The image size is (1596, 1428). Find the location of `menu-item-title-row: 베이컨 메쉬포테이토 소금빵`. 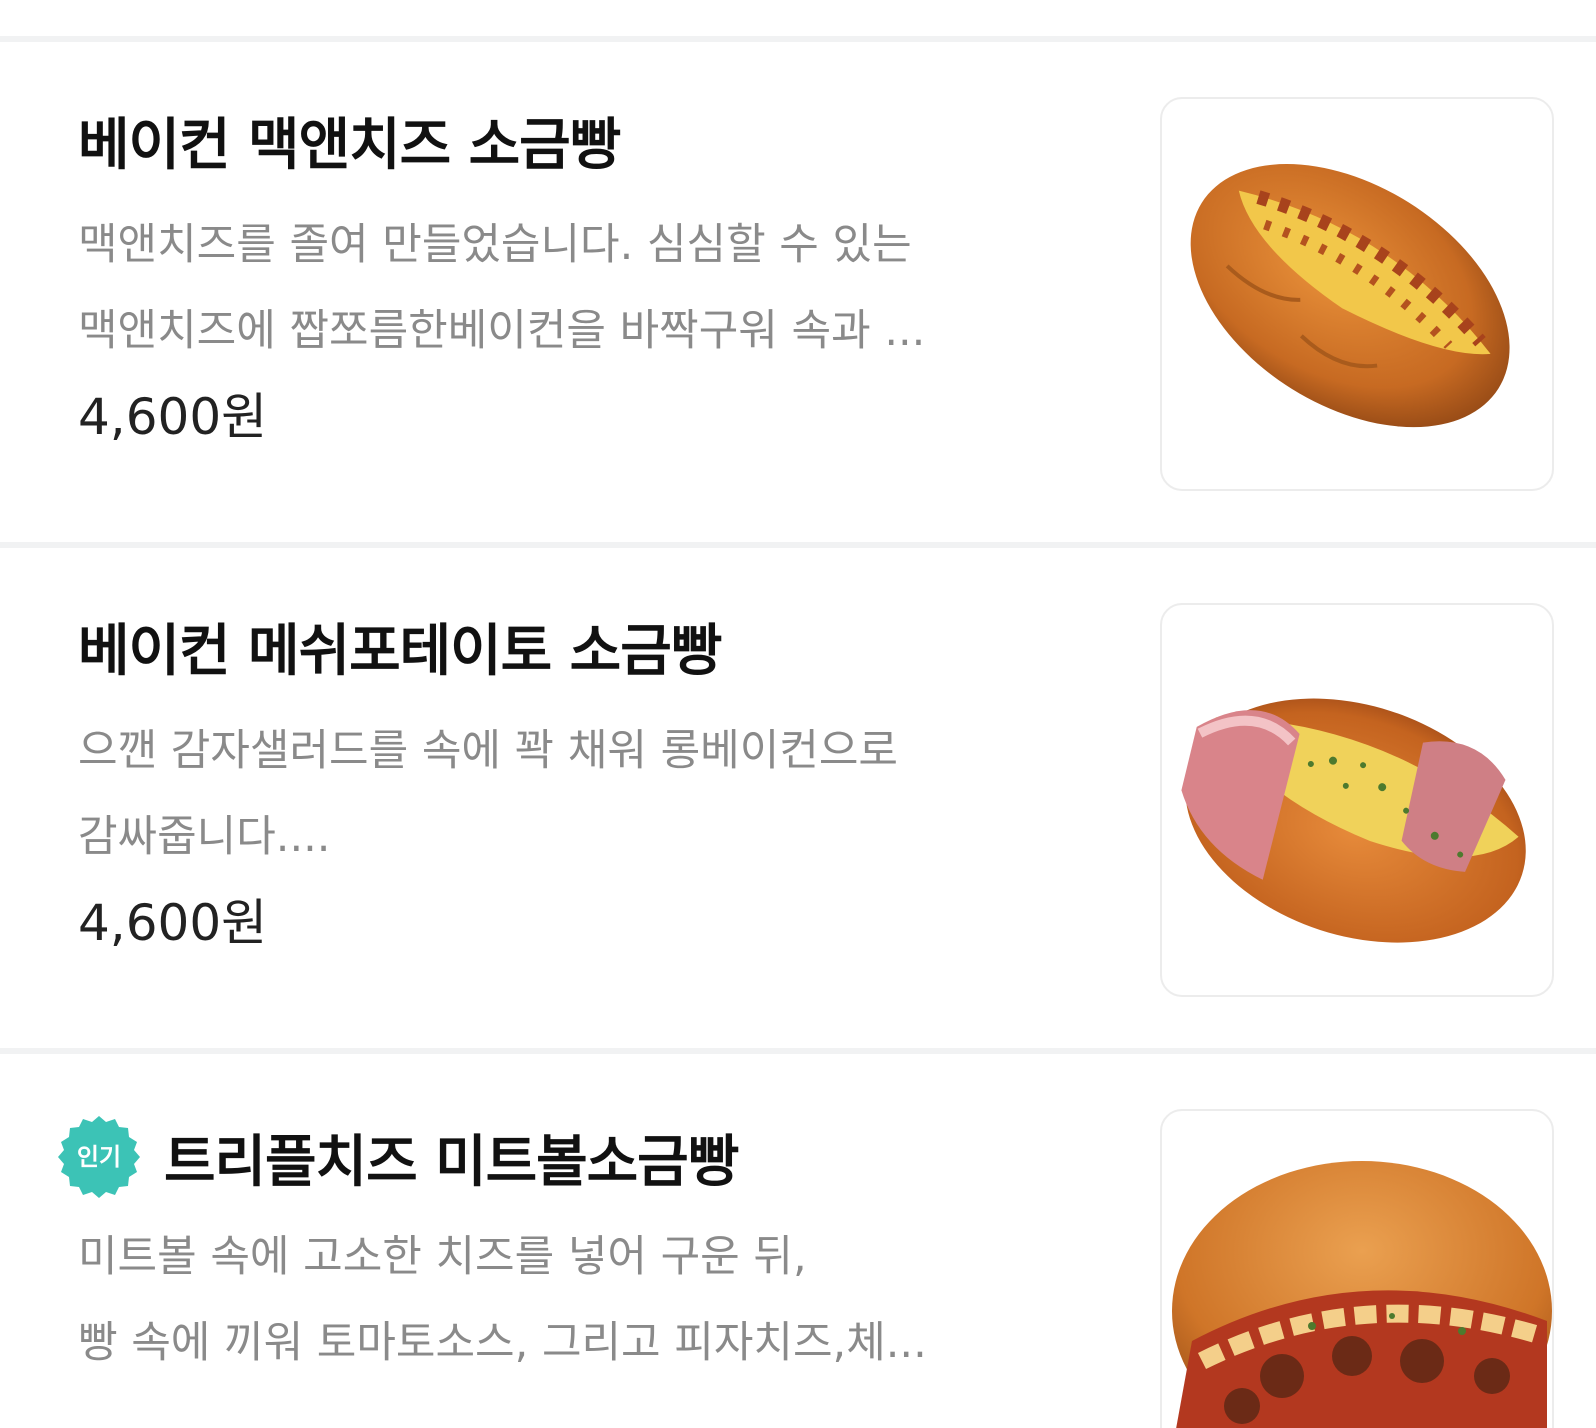

menu-item-title-row: 베이컨 메쉬포테이토 소금빵 is located at coordinates (400, 646).